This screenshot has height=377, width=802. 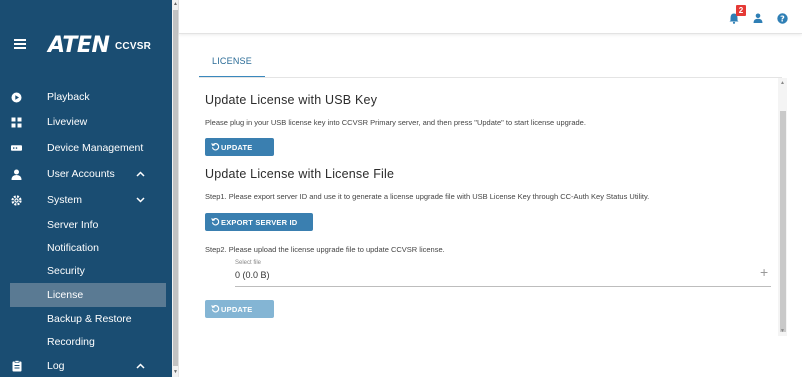 I want to click on sidebar-item-label: Recording, so click(x=71, y=342).